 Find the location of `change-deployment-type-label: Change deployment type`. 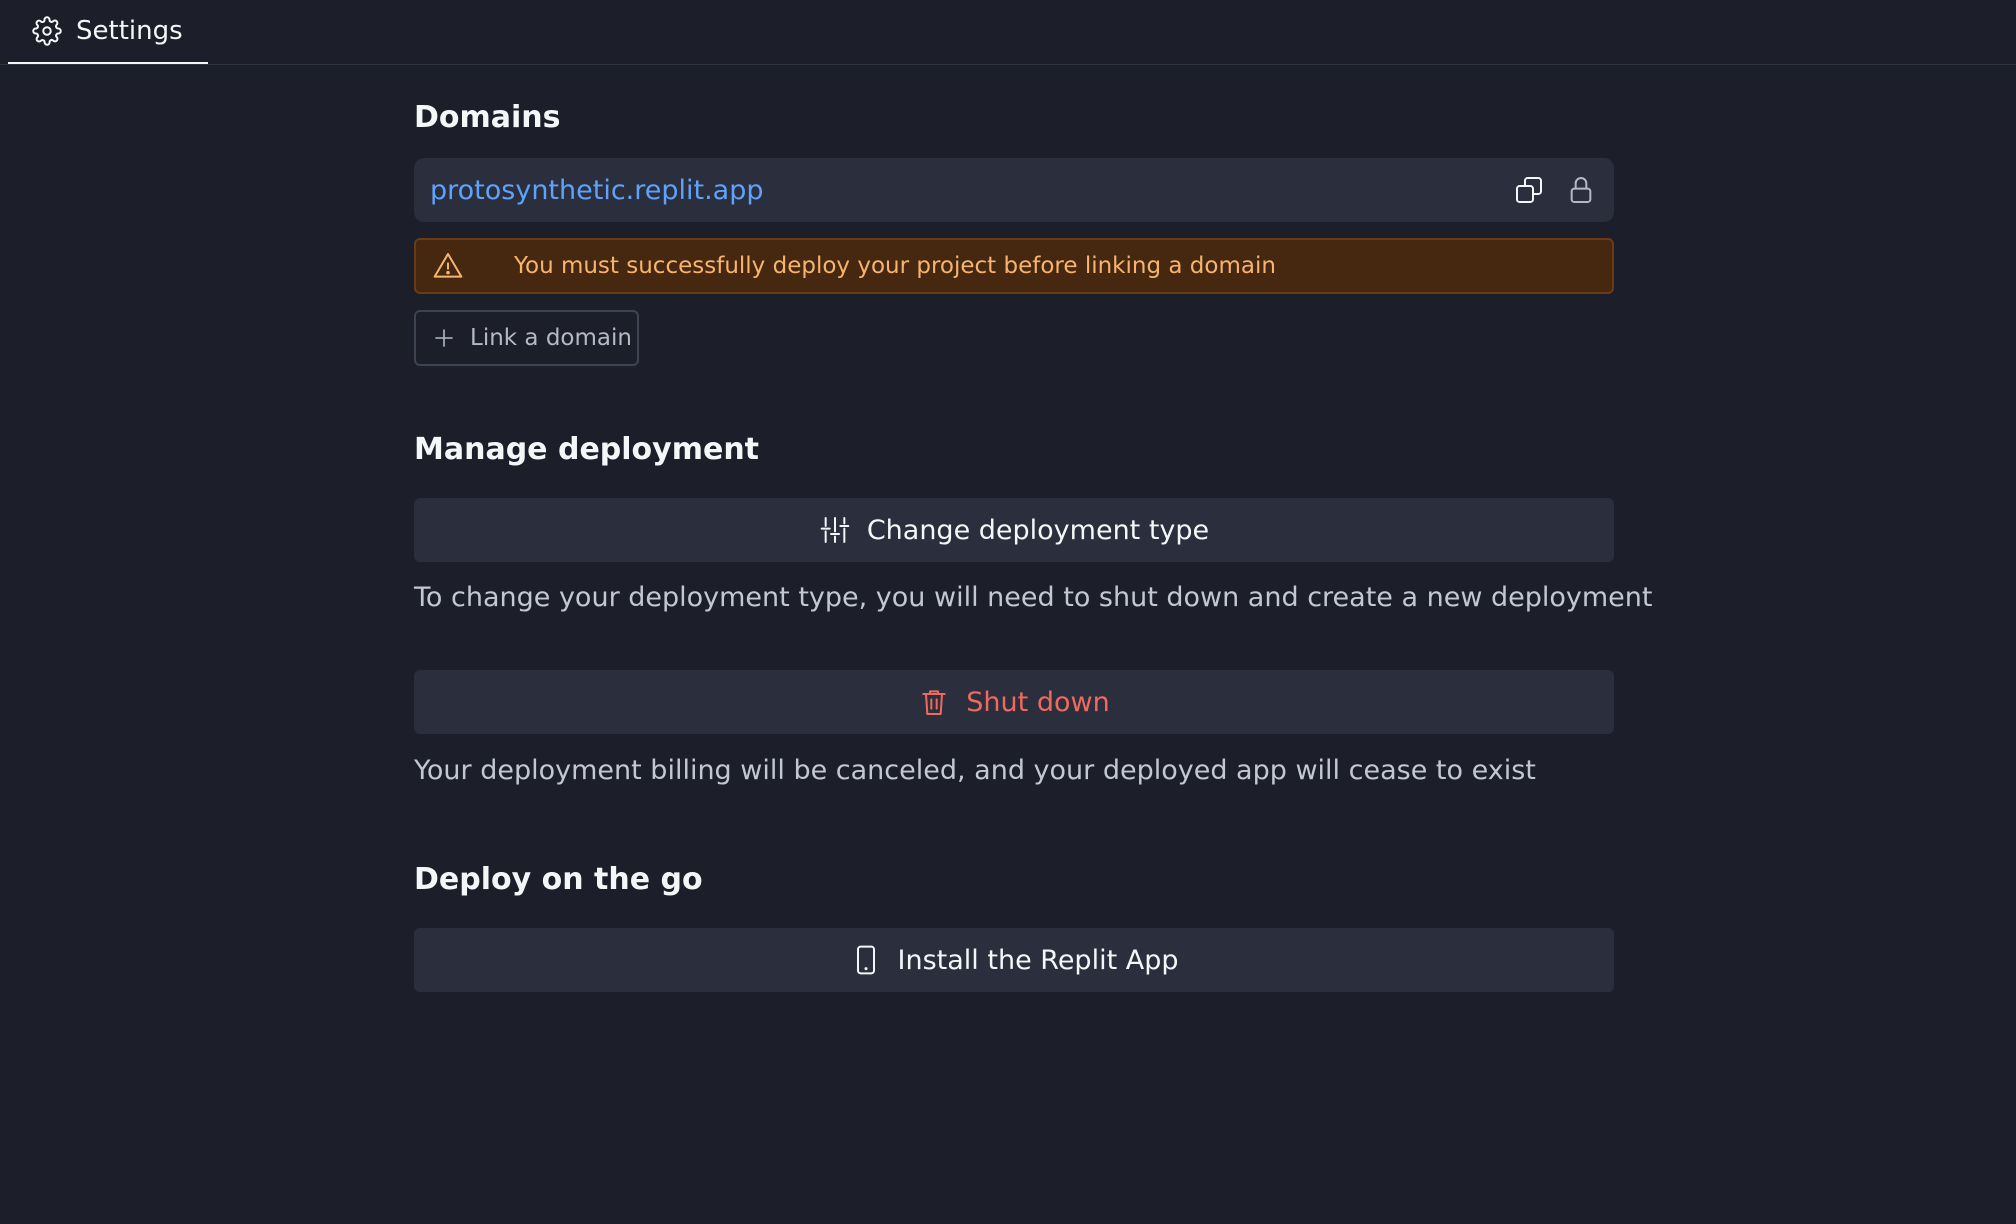

change-deployment-type-label: Change deployment type is located at coordinates (1038, 530).